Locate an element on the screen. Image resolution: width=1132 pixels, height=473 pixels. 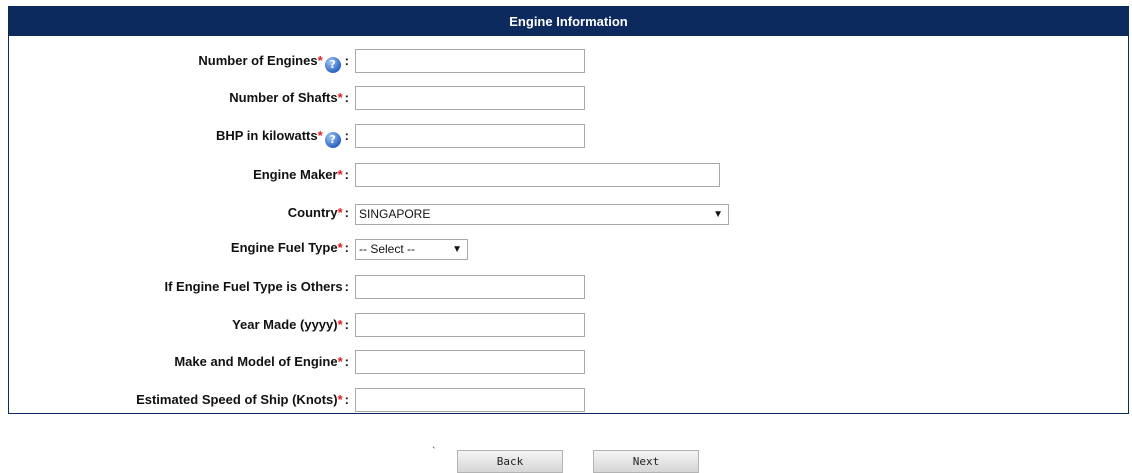
country-select: SINGAPORE ▼ is located at coordinates (542, 214).